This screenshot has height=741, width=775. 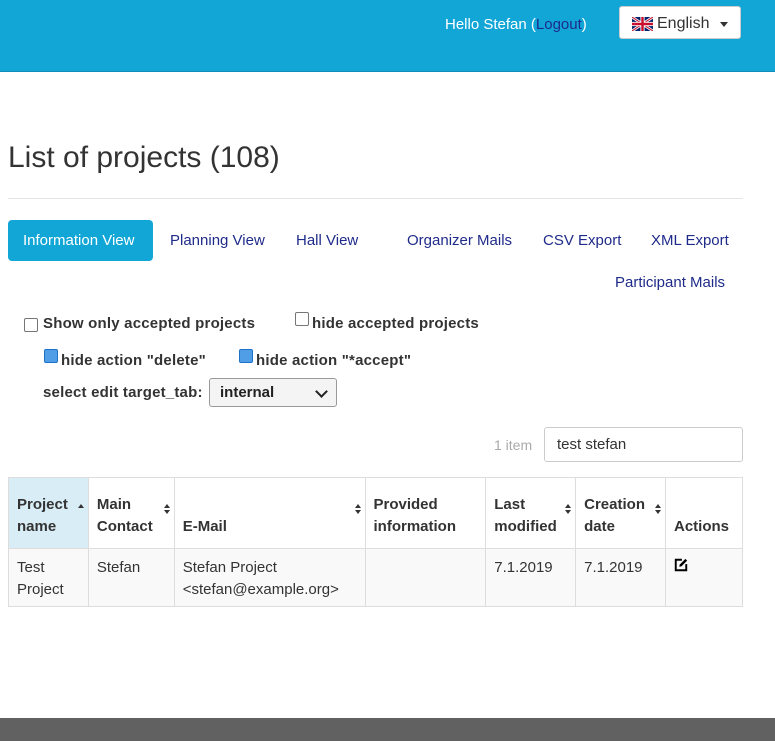 I want to click on tab-xml-export: XML Export, so click(x=690, y=240).